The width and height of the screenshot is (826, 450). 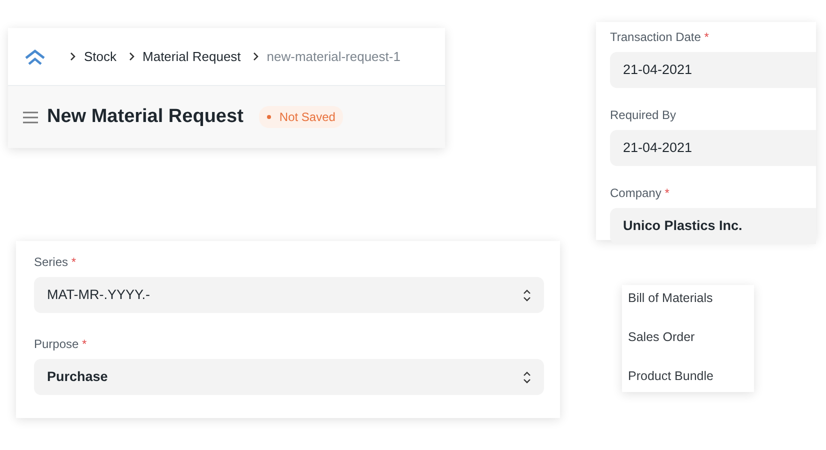 What do you see at coordinates (35, 56) in the screenshot?
I see `logo-icon` at bounding box center [35, 56].